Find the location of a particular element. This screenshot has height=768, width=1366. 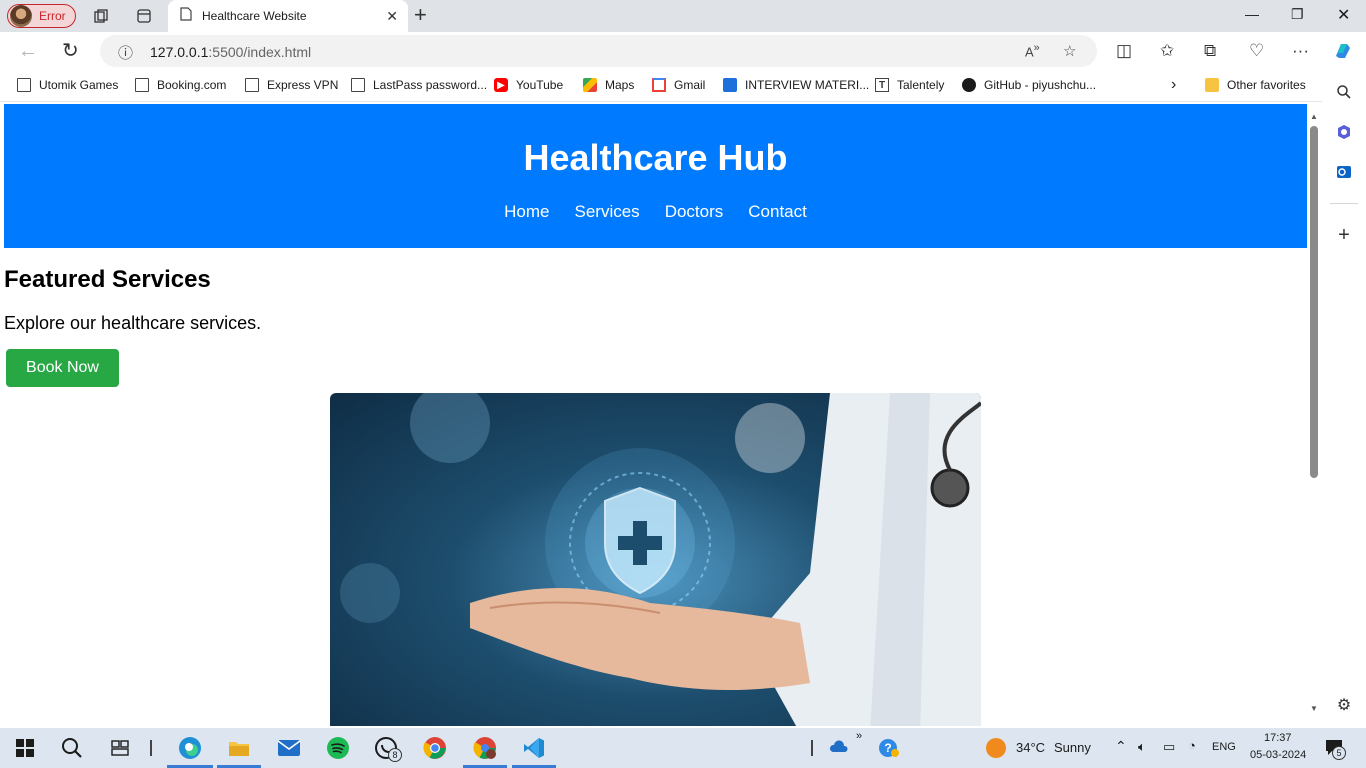

site-info-icon: ⓘ is located at coordinates (125, 52).